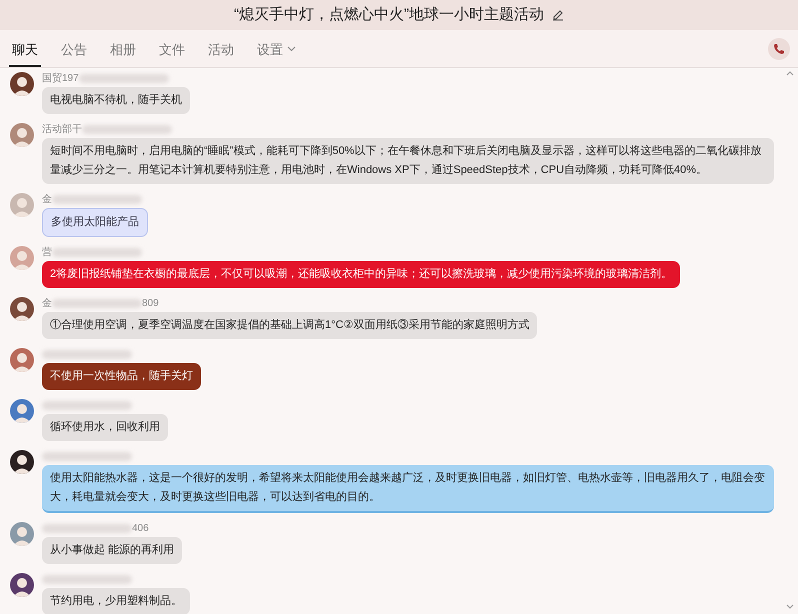 Image resolution: width=798 pixels, height=614 pixels. What do you see at coordinates (389, 14) in the screenshot?
I see `window-title: “熄灭手中灯，点燃心中火”地球一小时主题活动` at bounding box center [389, 14].